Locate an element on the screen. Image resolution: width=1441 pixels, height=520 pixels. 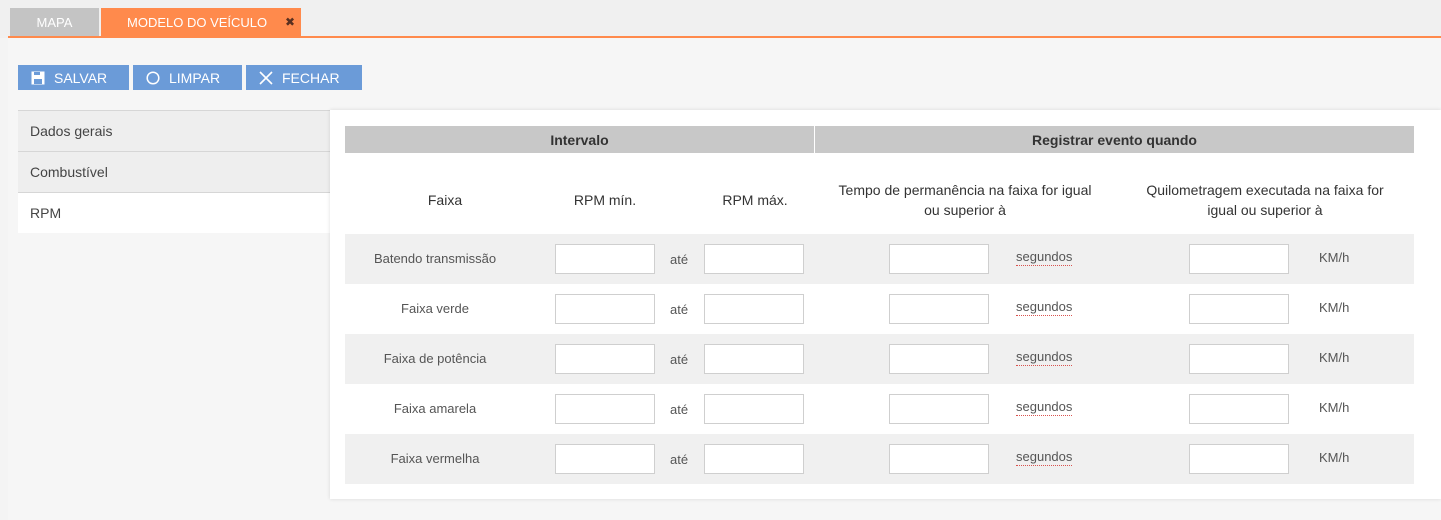
table-row: Faixa de potência até segundos KM/h is located at coordinates (879, 359).